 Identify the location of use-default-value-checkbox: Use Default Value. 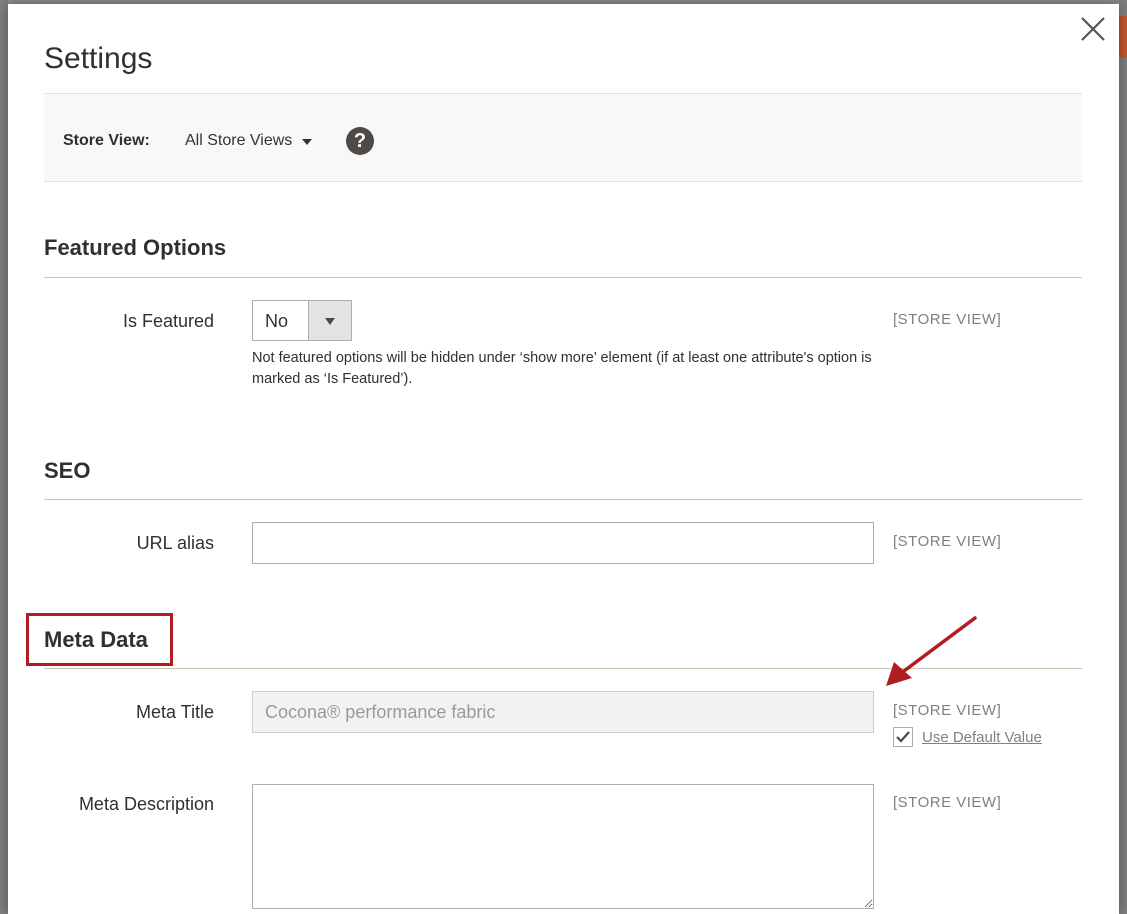
(967, 737).